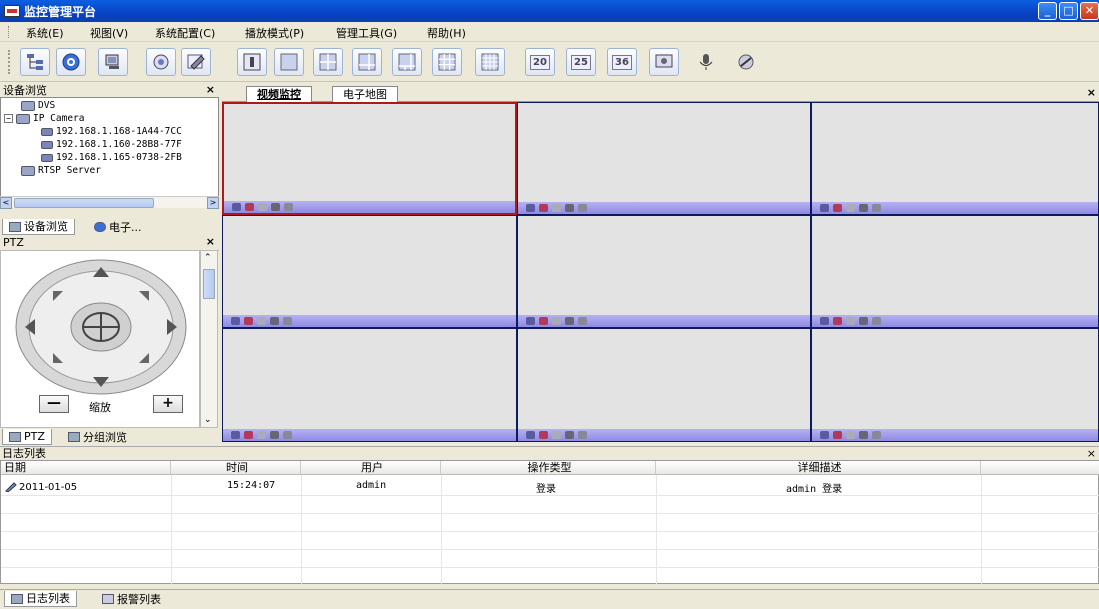 This screenshot has width=1099, height=609. I want to click on layout-6-button, so click(367, 62).